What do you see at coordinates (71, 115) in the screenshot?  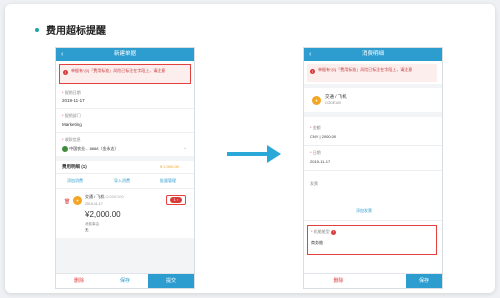 I see `dept-label: * 报销部门` at bounding box center [71, 115].